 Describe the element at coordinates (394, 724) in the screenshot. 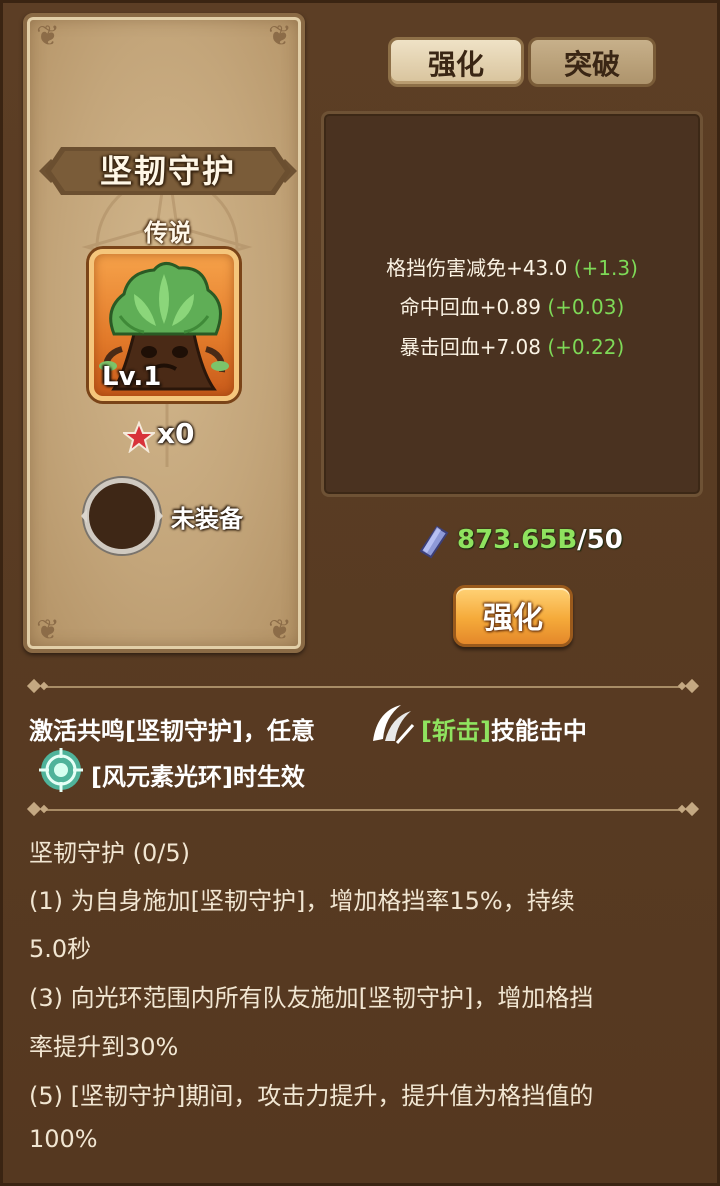

I see `slash-skill-icon` at that location.